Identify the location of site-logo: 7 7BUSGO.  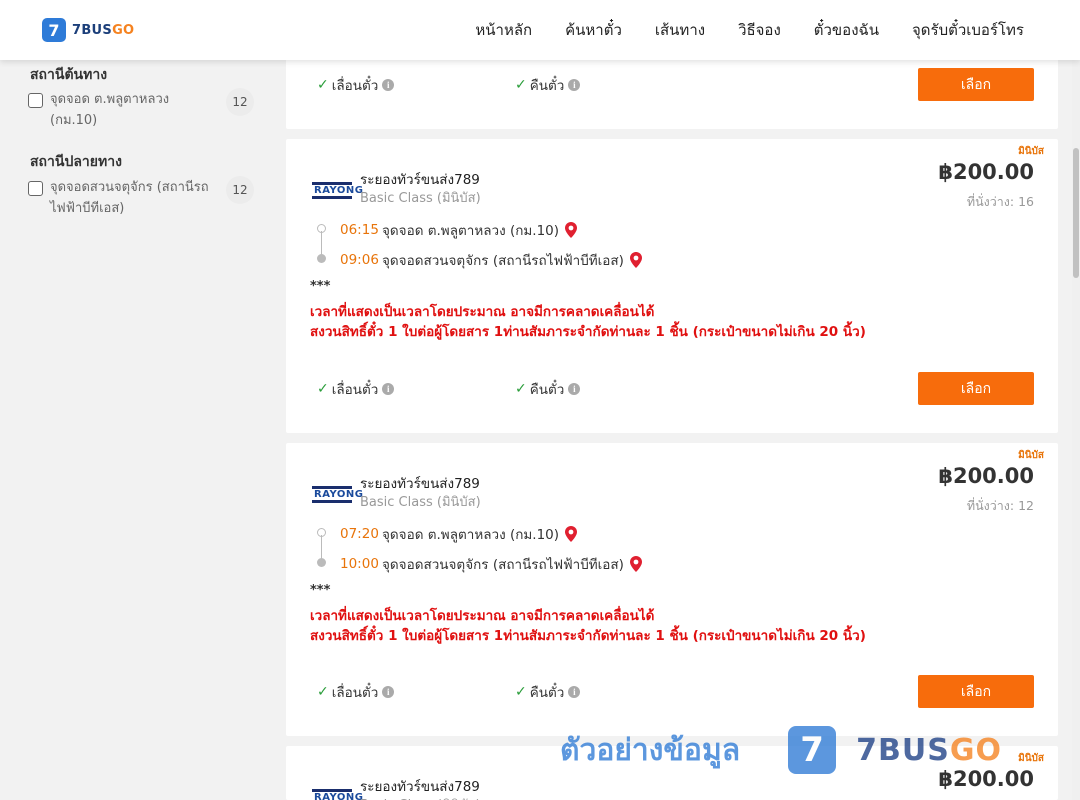
(88, 30).